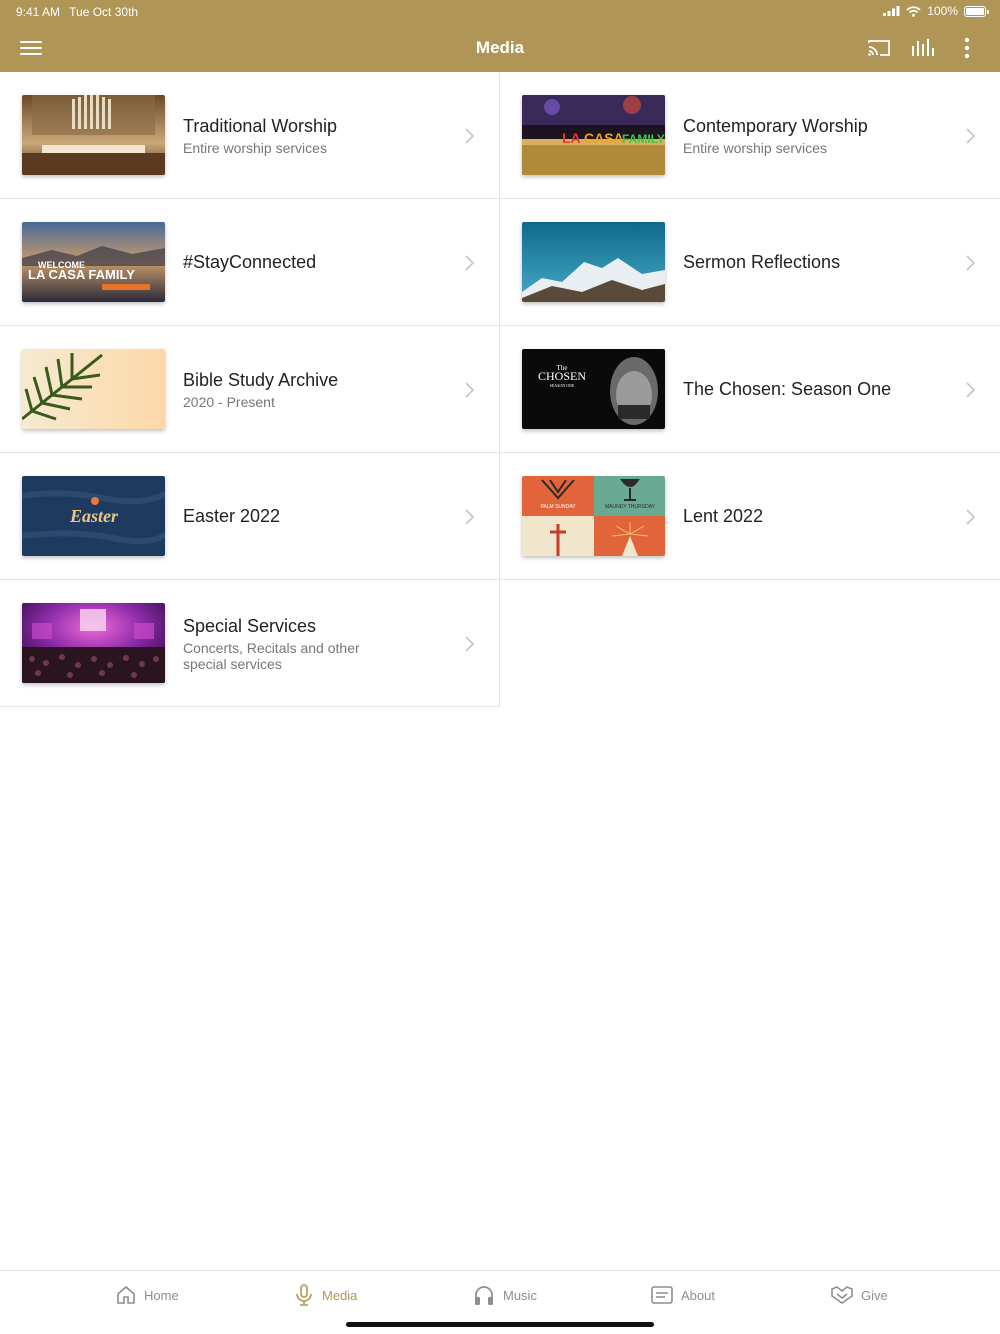 This screenshot has height=1334, width=1000. I want to click on item-title: Lent 2022, so click(723, 516).